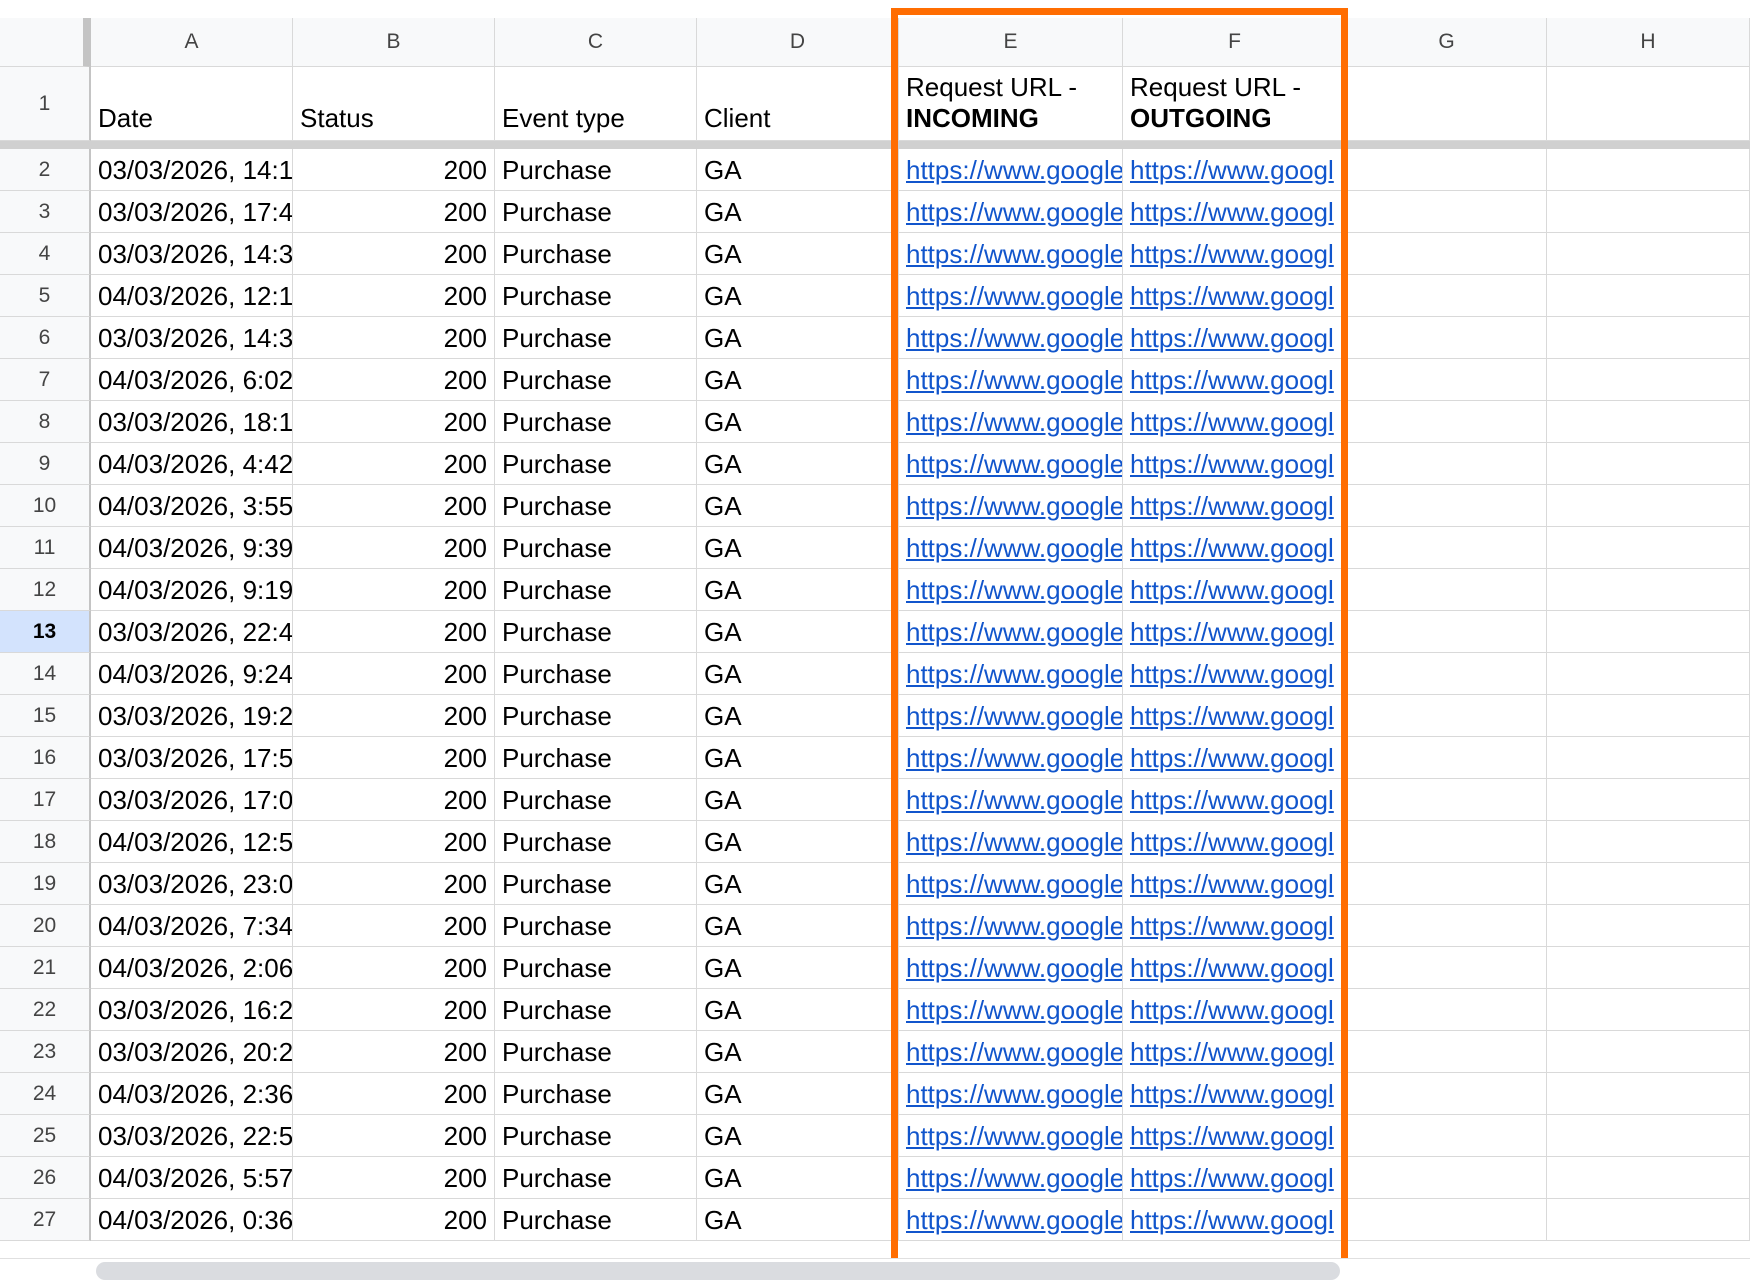 This screenshot has height=1286, width=1750. What do you see at coordinates (45, 926) in the screenshot?
I see `row-header: 20` at bounding box center [45, 926].